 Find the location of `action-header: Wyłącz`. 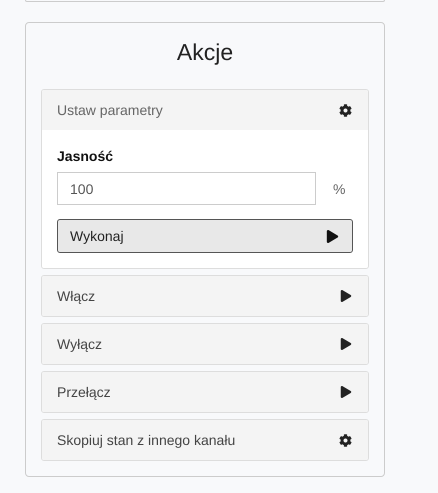

action-header: Wyłącz is located at coordinates (205, 344).